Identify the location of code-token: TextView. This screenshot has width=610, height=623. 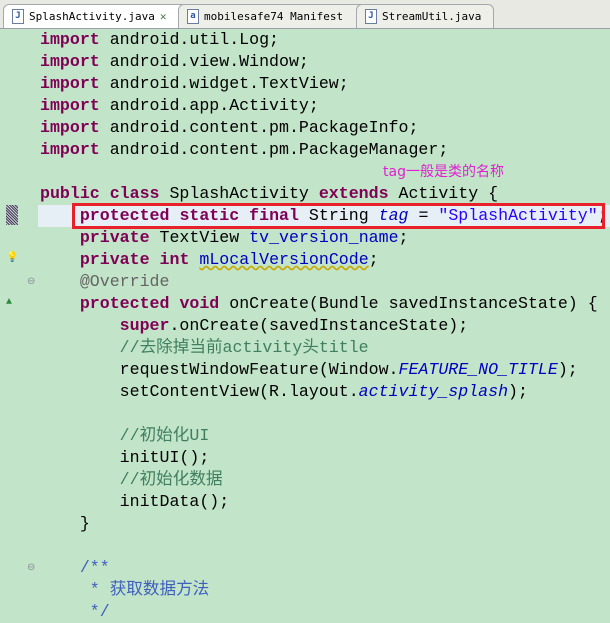
(199, 237).